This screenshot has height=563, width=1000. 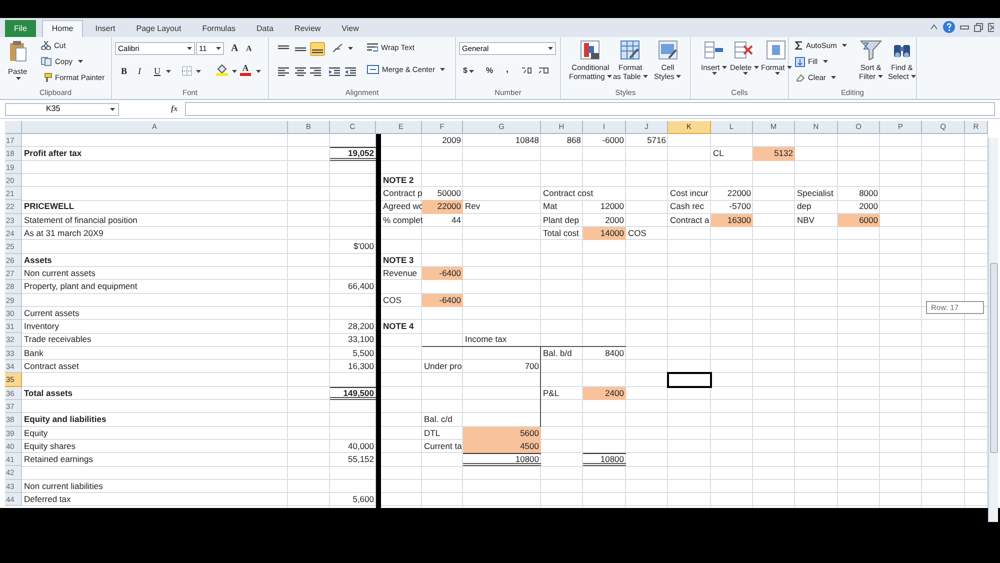 I want to click on table-cell-text: Mat, so click(x=550, y=207).